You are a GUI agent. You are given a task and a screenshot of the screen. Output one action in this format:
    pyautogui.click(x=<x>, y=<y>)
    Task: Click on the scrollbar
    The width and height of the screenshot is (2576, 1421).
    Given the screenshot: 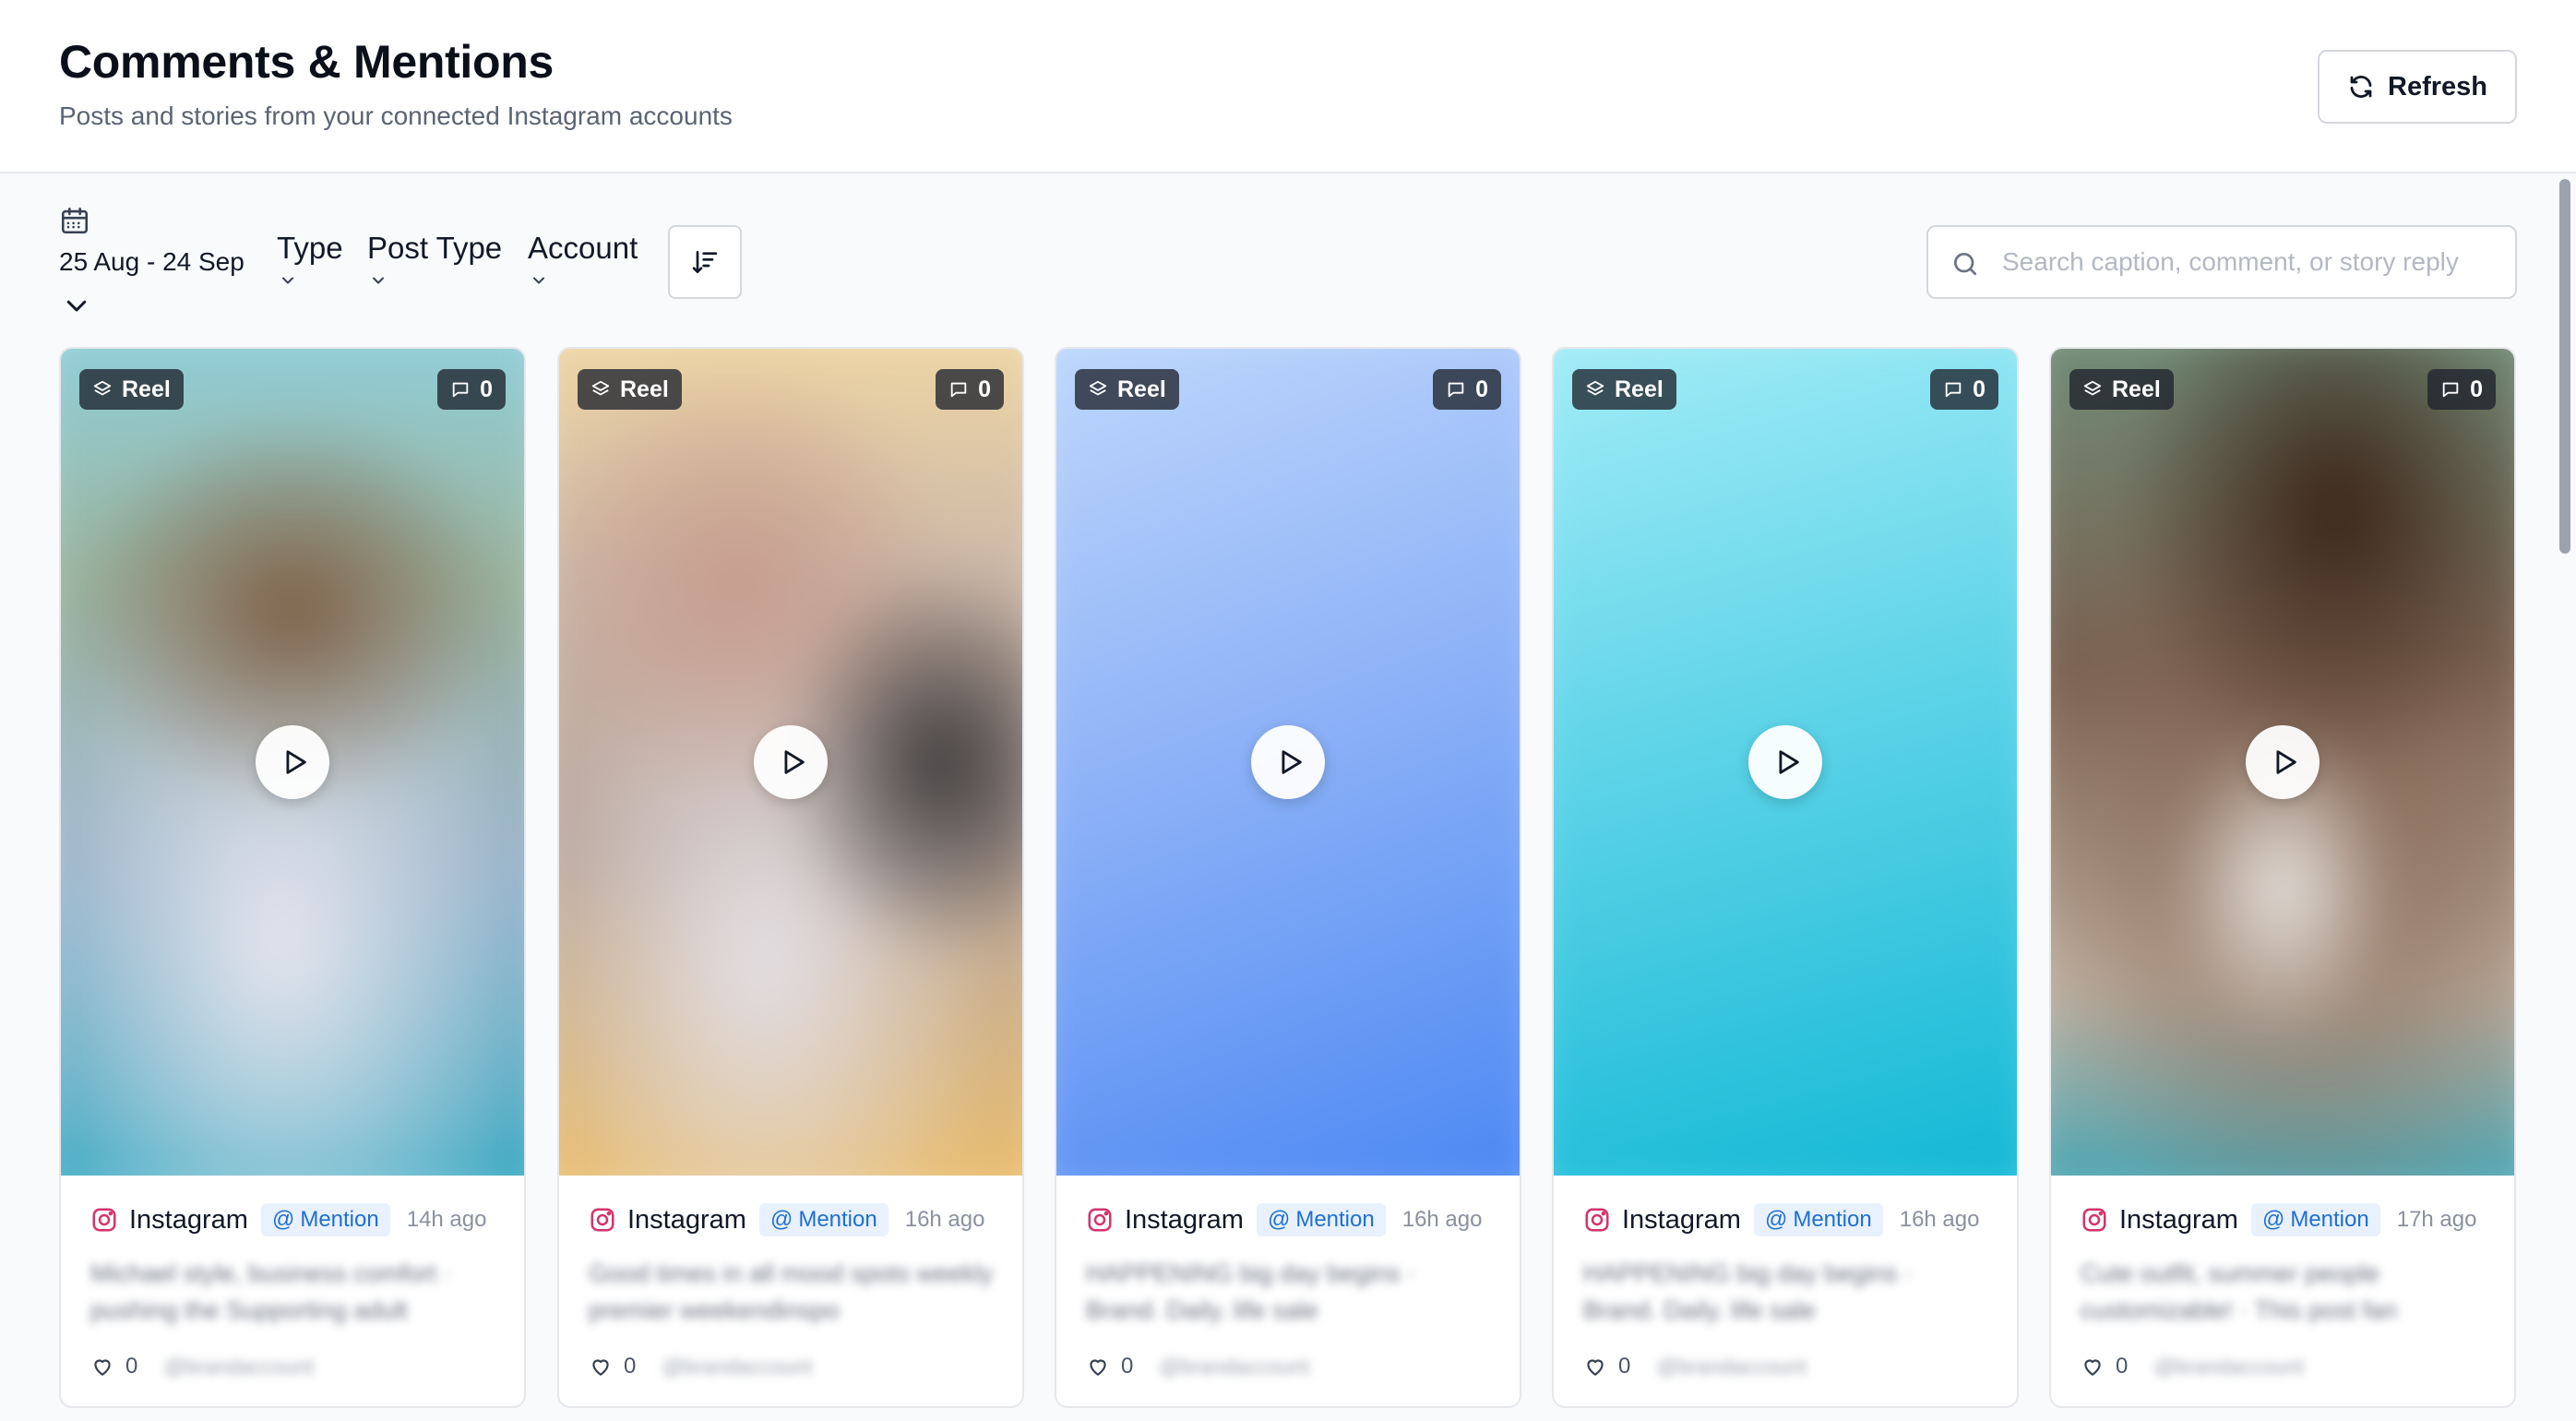 What is the action you would take?
    pyautogui.click(x=2564, y=366)
    